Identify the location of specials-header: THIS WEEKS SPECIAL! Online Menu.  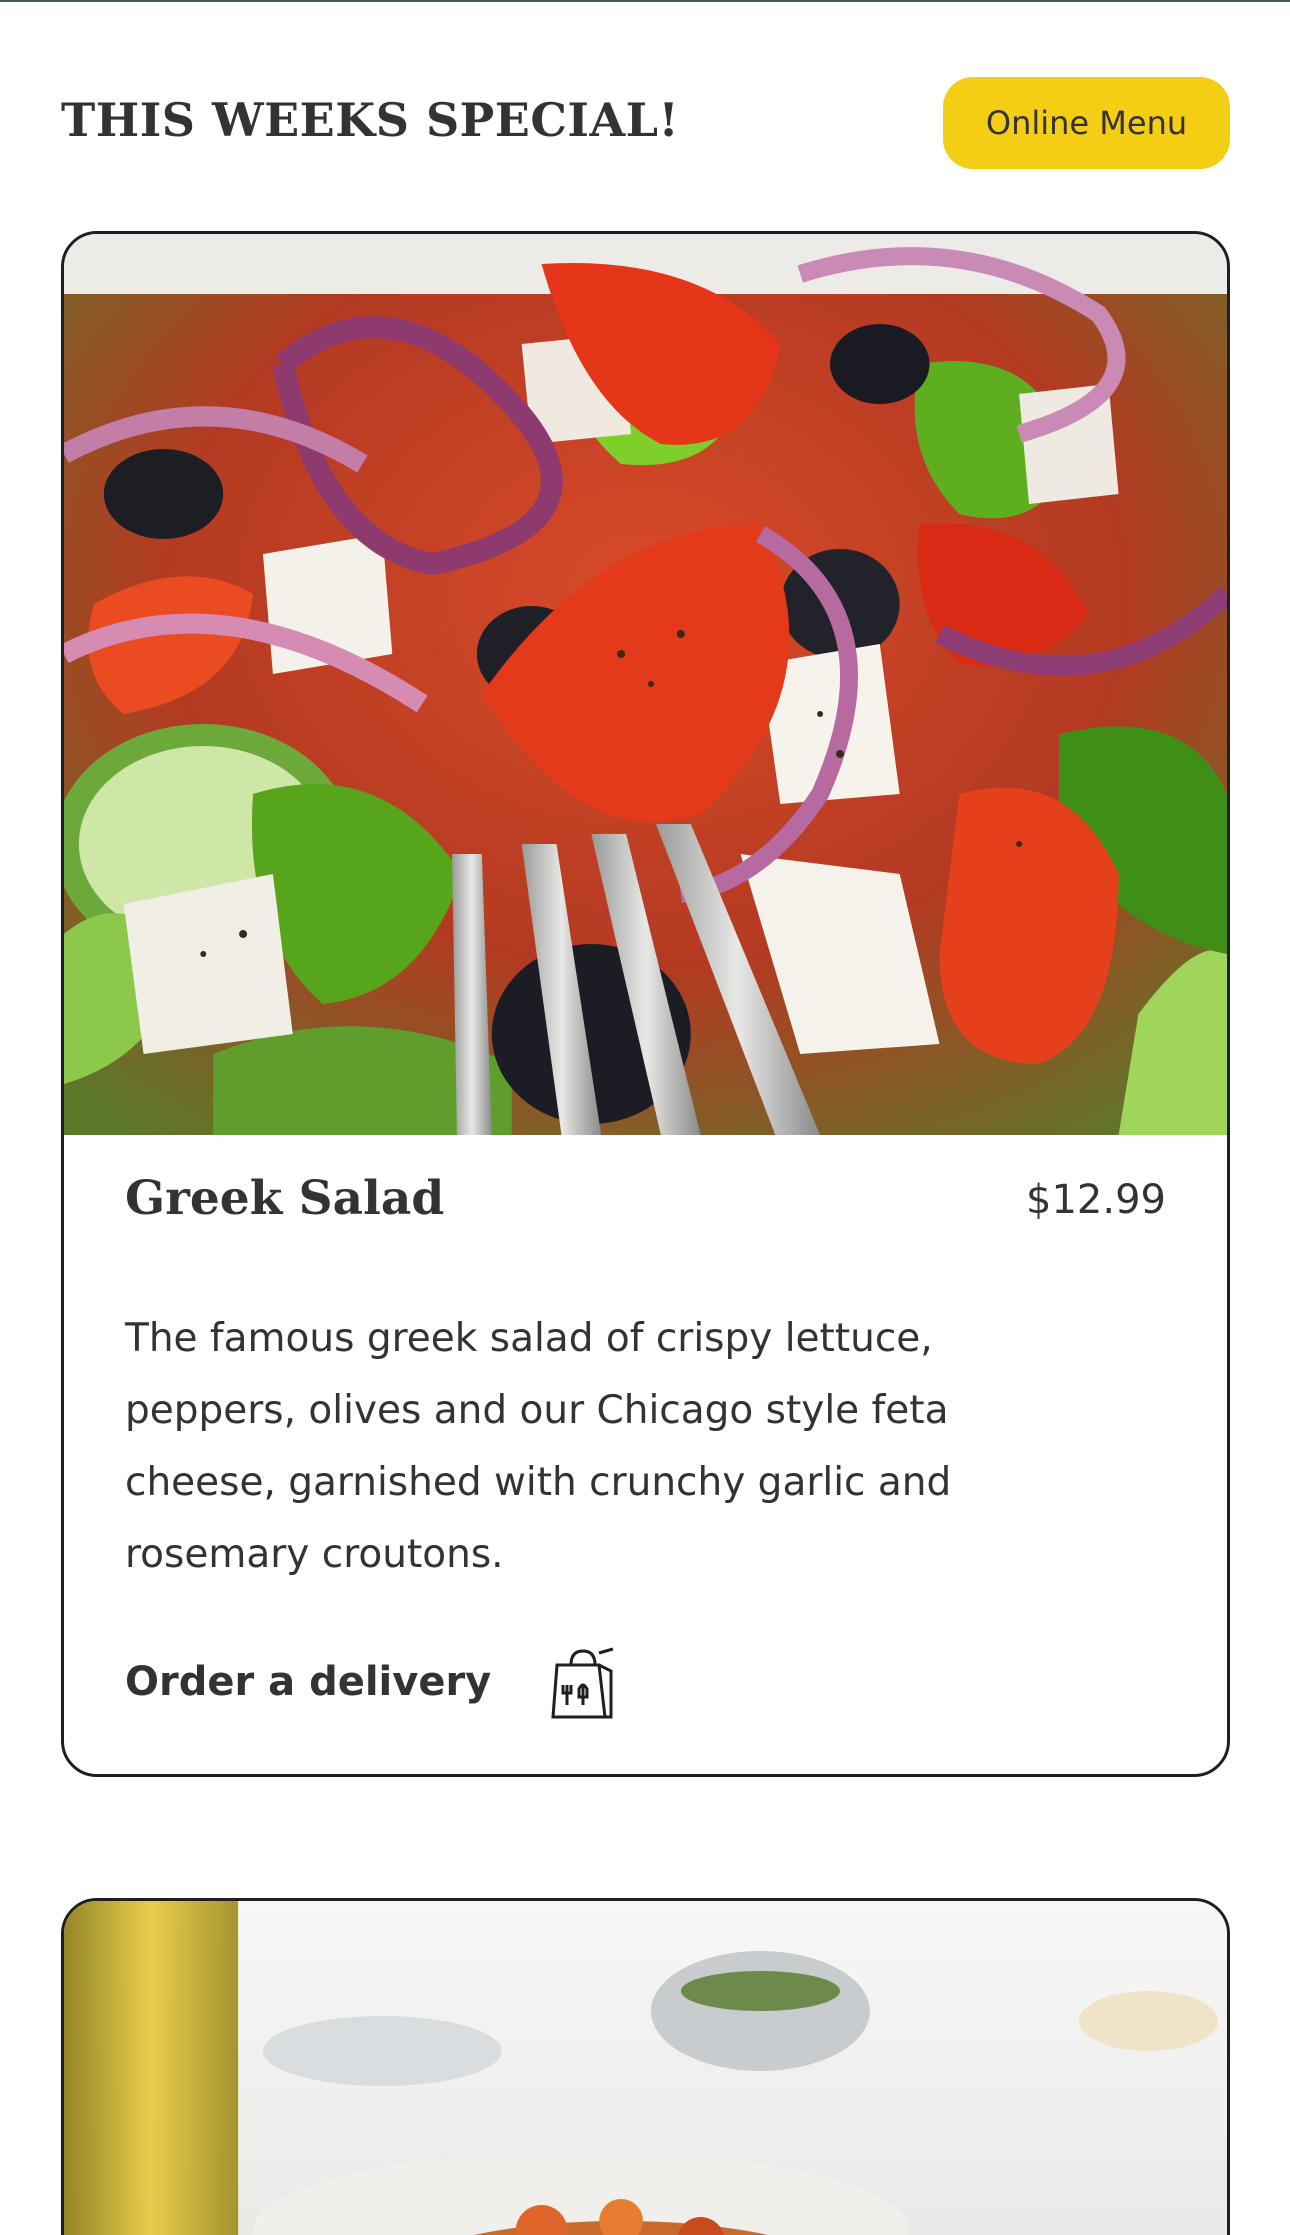
(645, 123).